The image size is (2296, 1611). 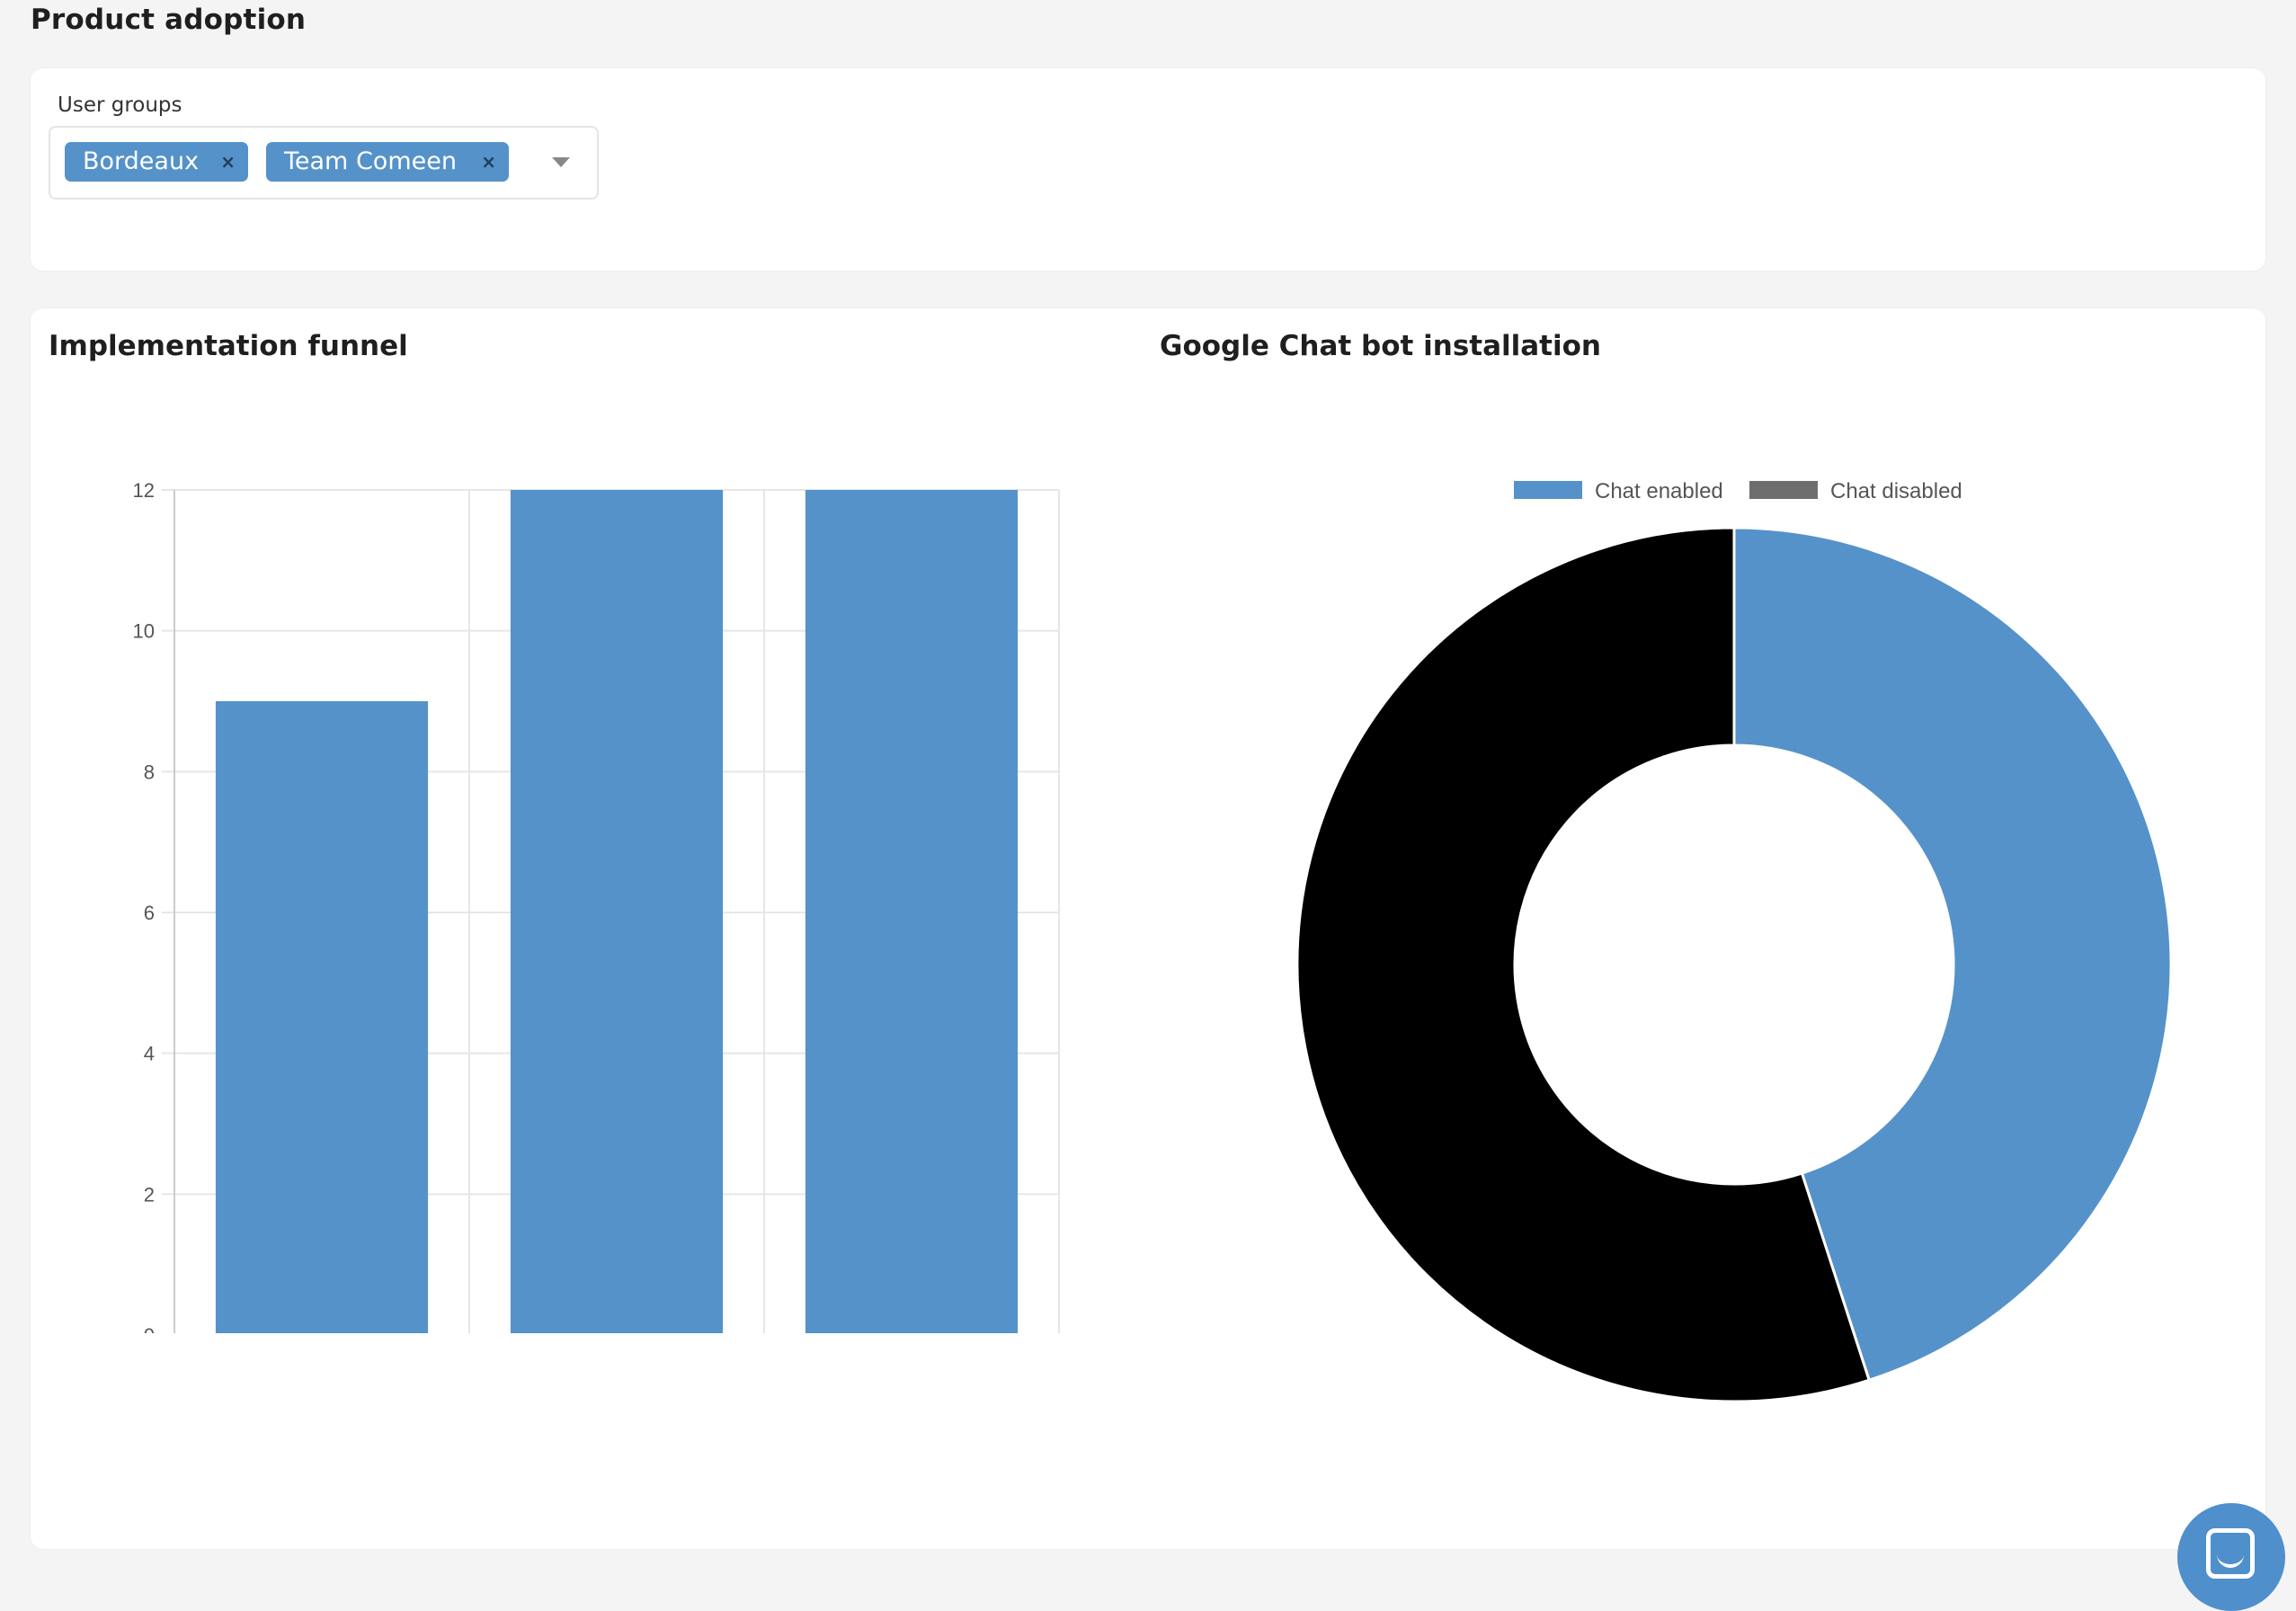 What do you see at coordinates (144, 490) in the screenshot?
I see `y-tick-label: 12` at bounding box center [144, 490].